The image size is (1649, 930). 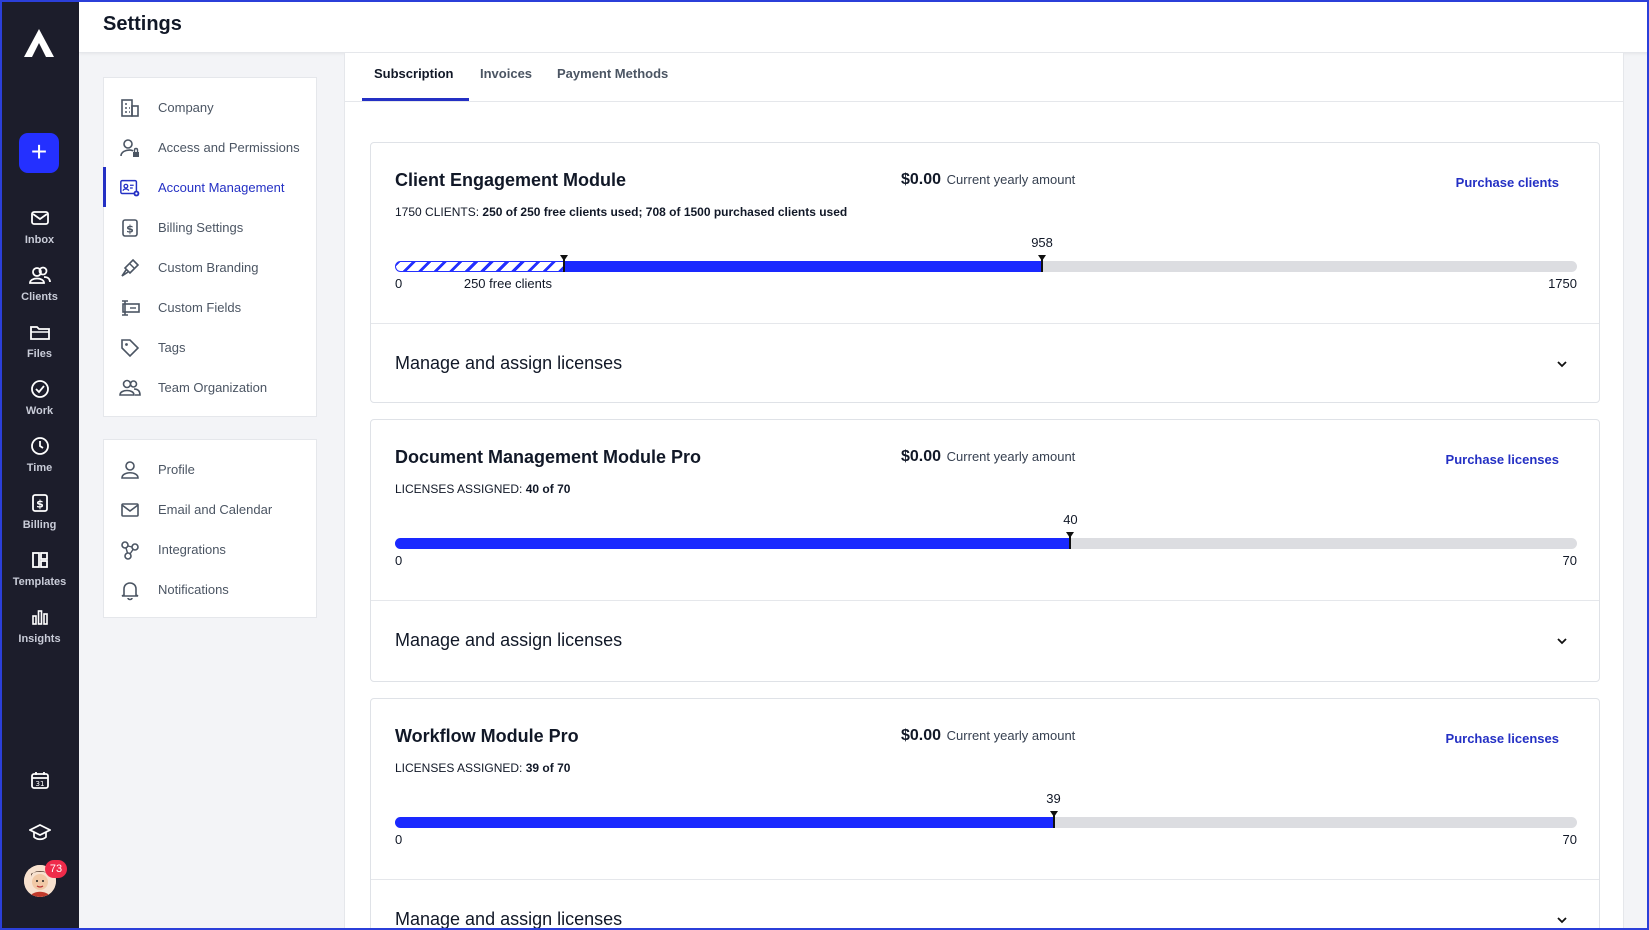 What do you see at coordinates (39, 333) in the screenshot?
I see `folder-icon` at bounding box center [39, 333].